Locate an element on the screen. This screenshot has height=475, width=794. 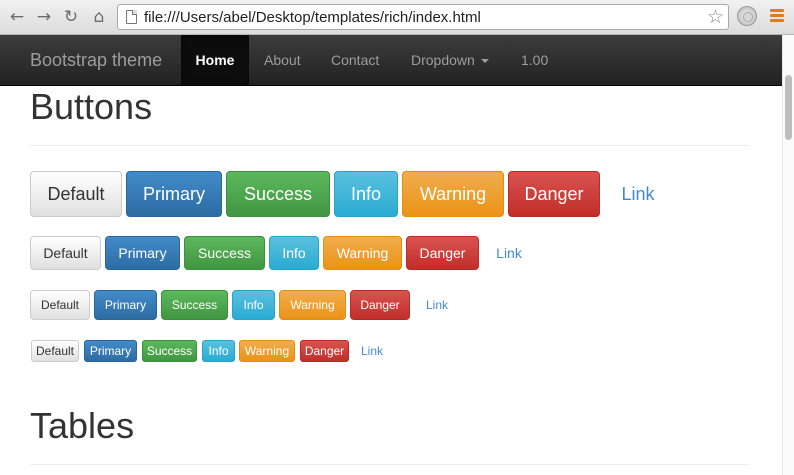
info-button: Info is located at coordinates (294, 253).